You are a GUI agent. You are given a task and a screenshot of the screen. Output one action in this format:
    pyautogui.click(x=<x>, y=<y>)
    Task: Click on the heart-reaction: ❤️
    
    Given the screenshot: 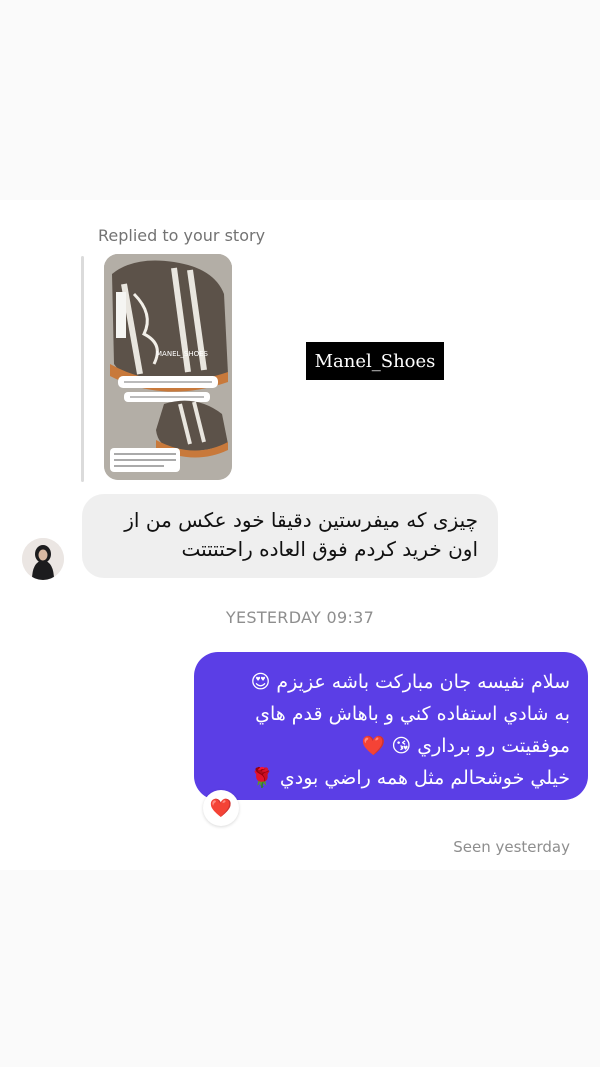 What is the action you would take?
    pyautogui.click(x=221, y=808)
    